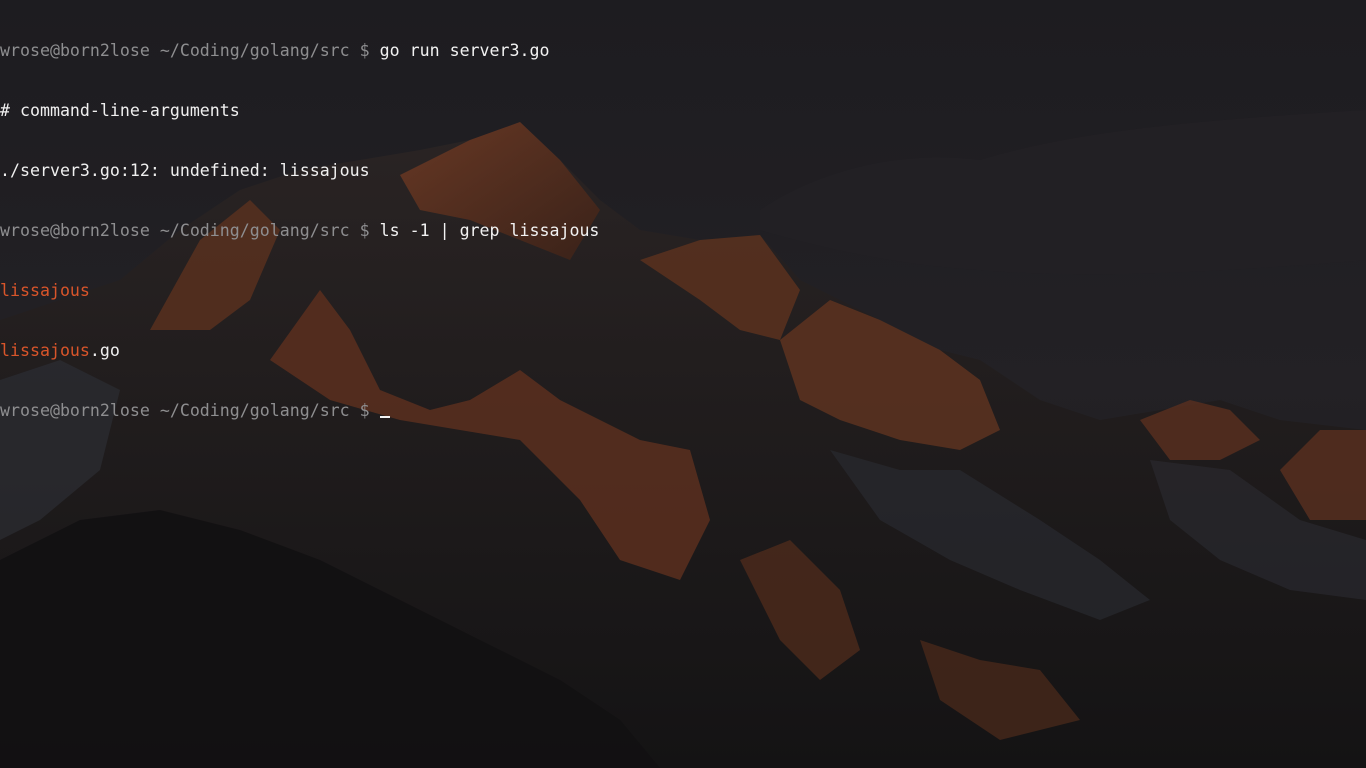  What do you see at coordinates (683, 411) in the screenshot?
I see `terminal-line: wrose@born2lose ~/Coding/golang/src $` at bounding box center [683, 411].